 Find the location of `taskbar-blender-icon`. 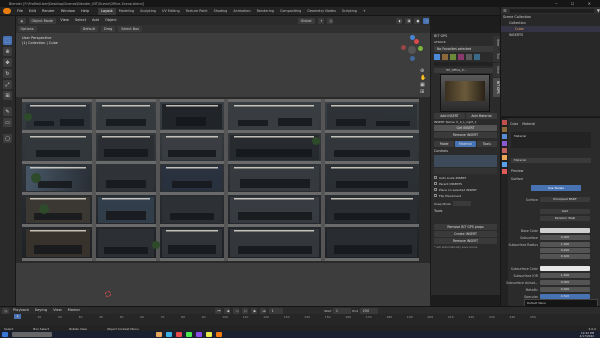

taskbar-blender-icon is located at coordinates (219, 334).